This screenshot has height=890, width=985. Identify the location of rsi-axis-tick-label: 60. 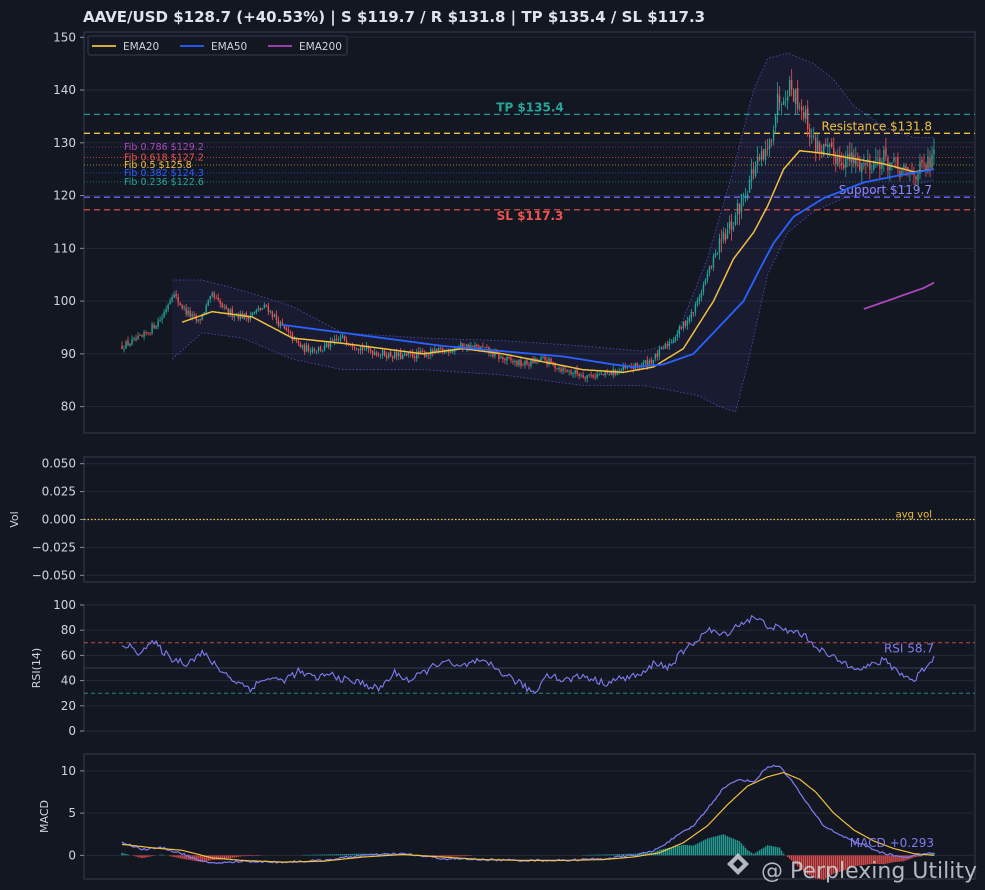
(68, 655).